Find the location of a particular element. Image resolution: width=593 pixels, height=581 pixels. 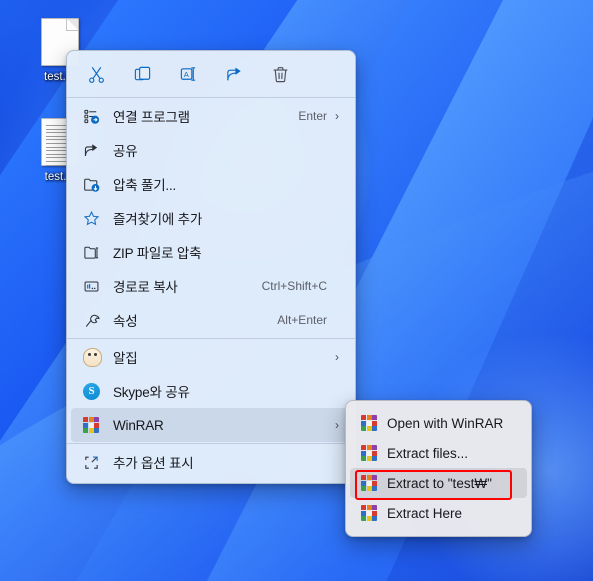

skype-icon: S is located at coordinates (96, 391).